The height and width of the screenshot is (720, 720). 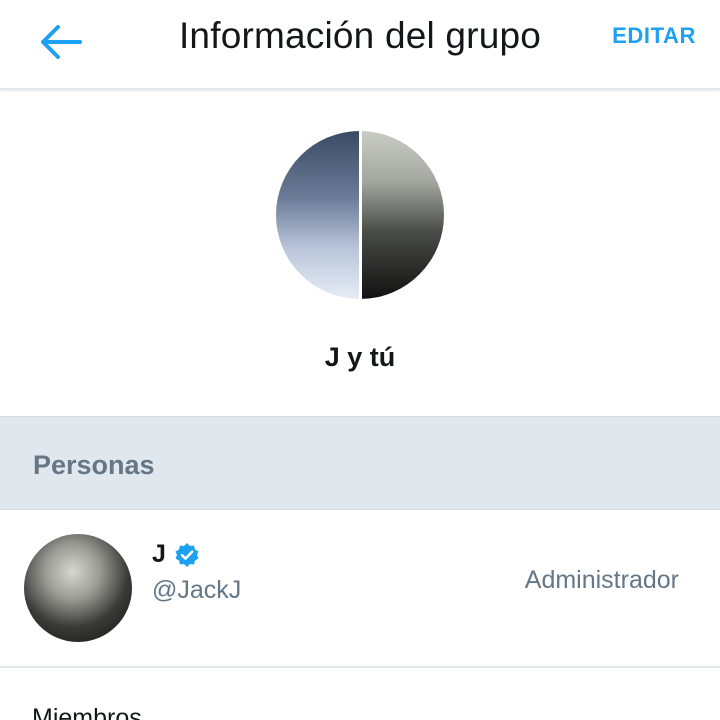 What do you see at coordinates (360, 45) in the screenshot?
I see `top-app-bar: Información del grupo EDITAR` at bounding box center [360, 45].